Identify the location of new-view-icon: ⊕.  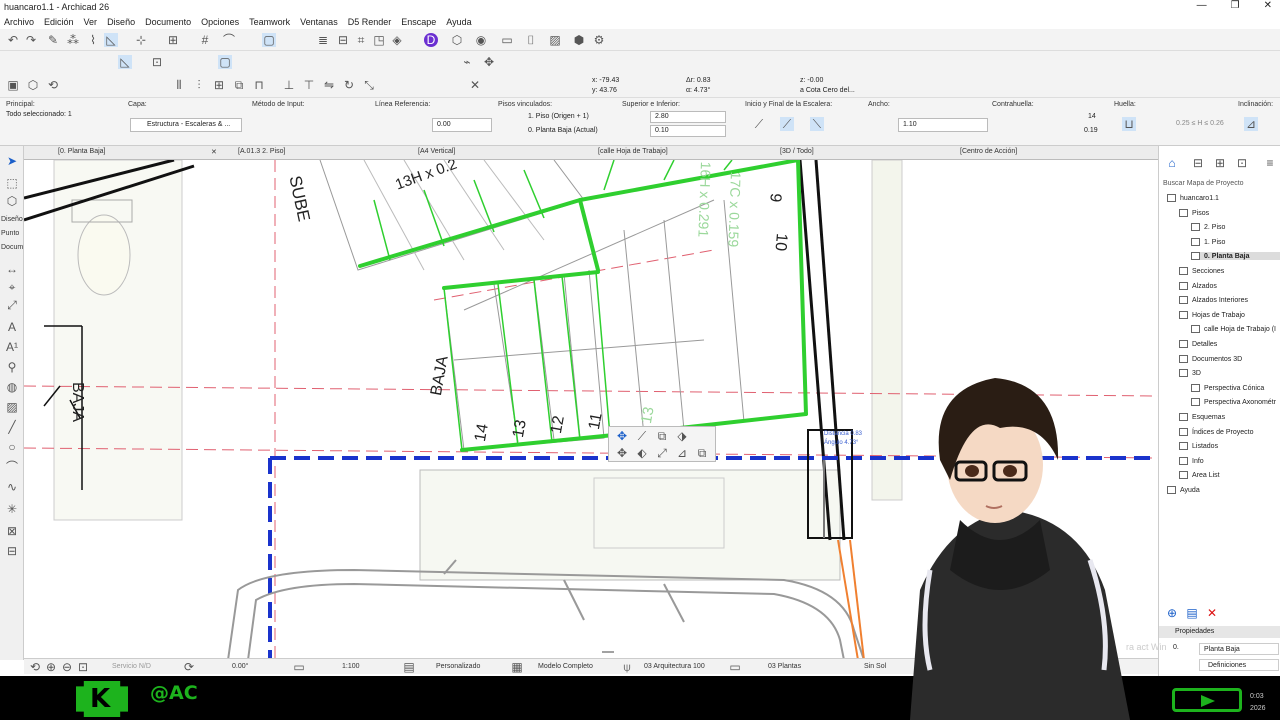
(1172, 613).